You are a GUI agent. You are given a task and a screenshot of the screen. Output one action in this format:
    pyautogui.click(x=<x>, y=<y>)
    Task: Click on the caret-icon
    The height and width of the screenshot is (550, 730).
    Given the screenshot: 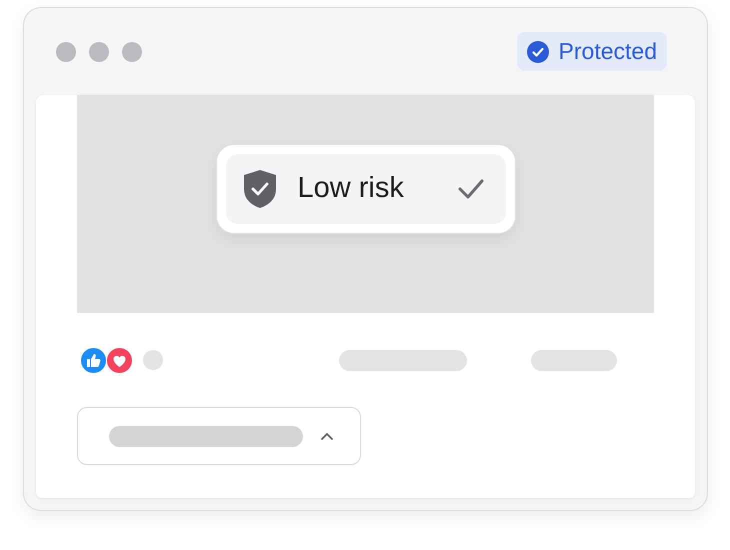 What is the action you would take?
    pyautogui.click(x=327, y=436)
    